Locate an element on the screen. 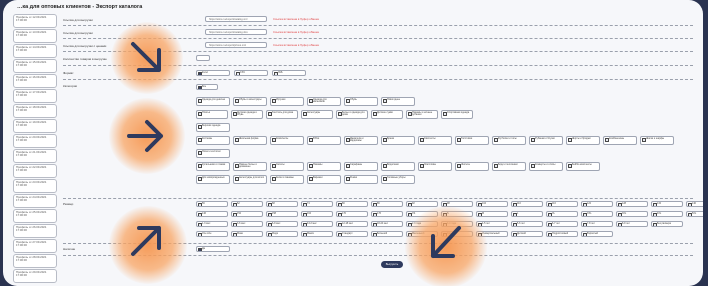  size-checkbox: 62 is located at coordinates (247, 204).